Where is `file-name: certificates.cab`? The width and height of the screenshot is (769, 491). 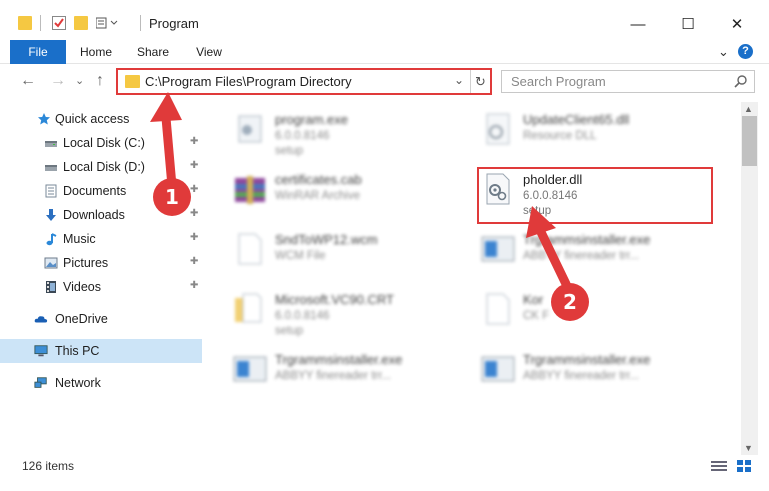 file-name: certificates.cab is located at coordinates (318, 179).